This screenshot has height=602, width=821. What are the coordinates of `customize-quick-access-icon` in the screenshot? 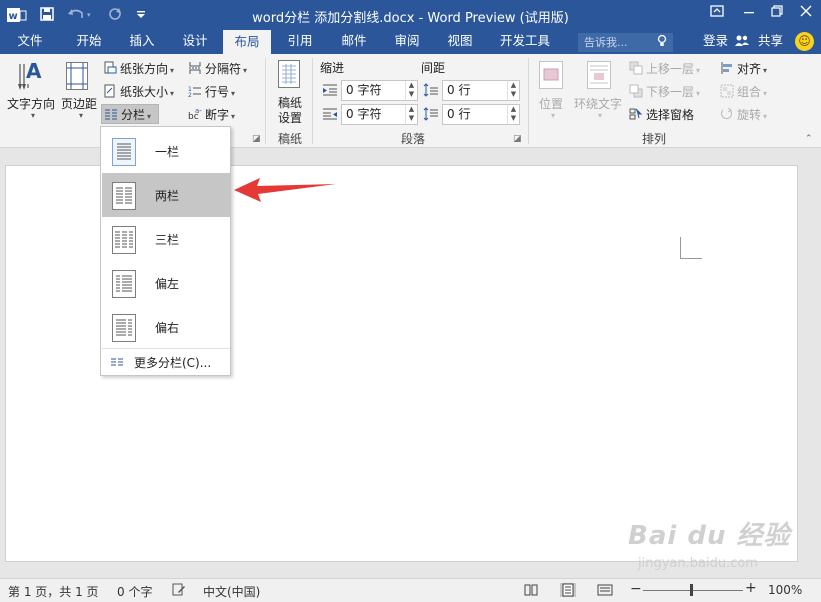 It's located at (141, 15).